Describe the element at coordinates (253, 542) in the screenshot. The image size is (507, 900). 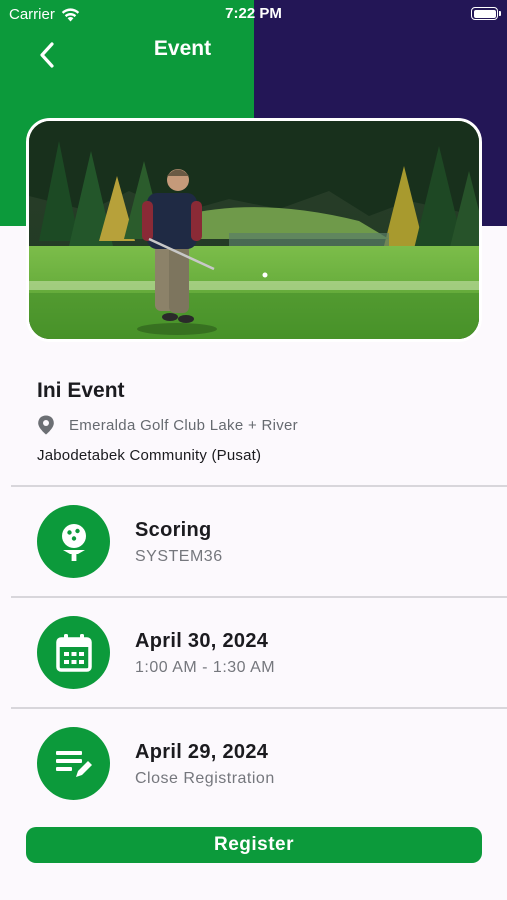
I see `scoring-row: Scoring SYSTEM36` at that location.